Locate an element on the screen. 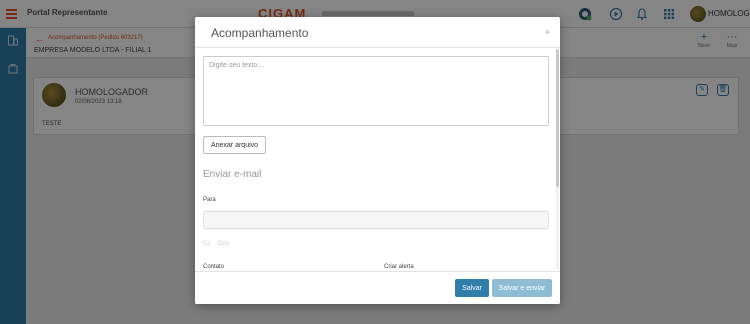 Image resolution: width=750 pixels, height=324 pixels. message-textarea is located at coordinates (376, 91).